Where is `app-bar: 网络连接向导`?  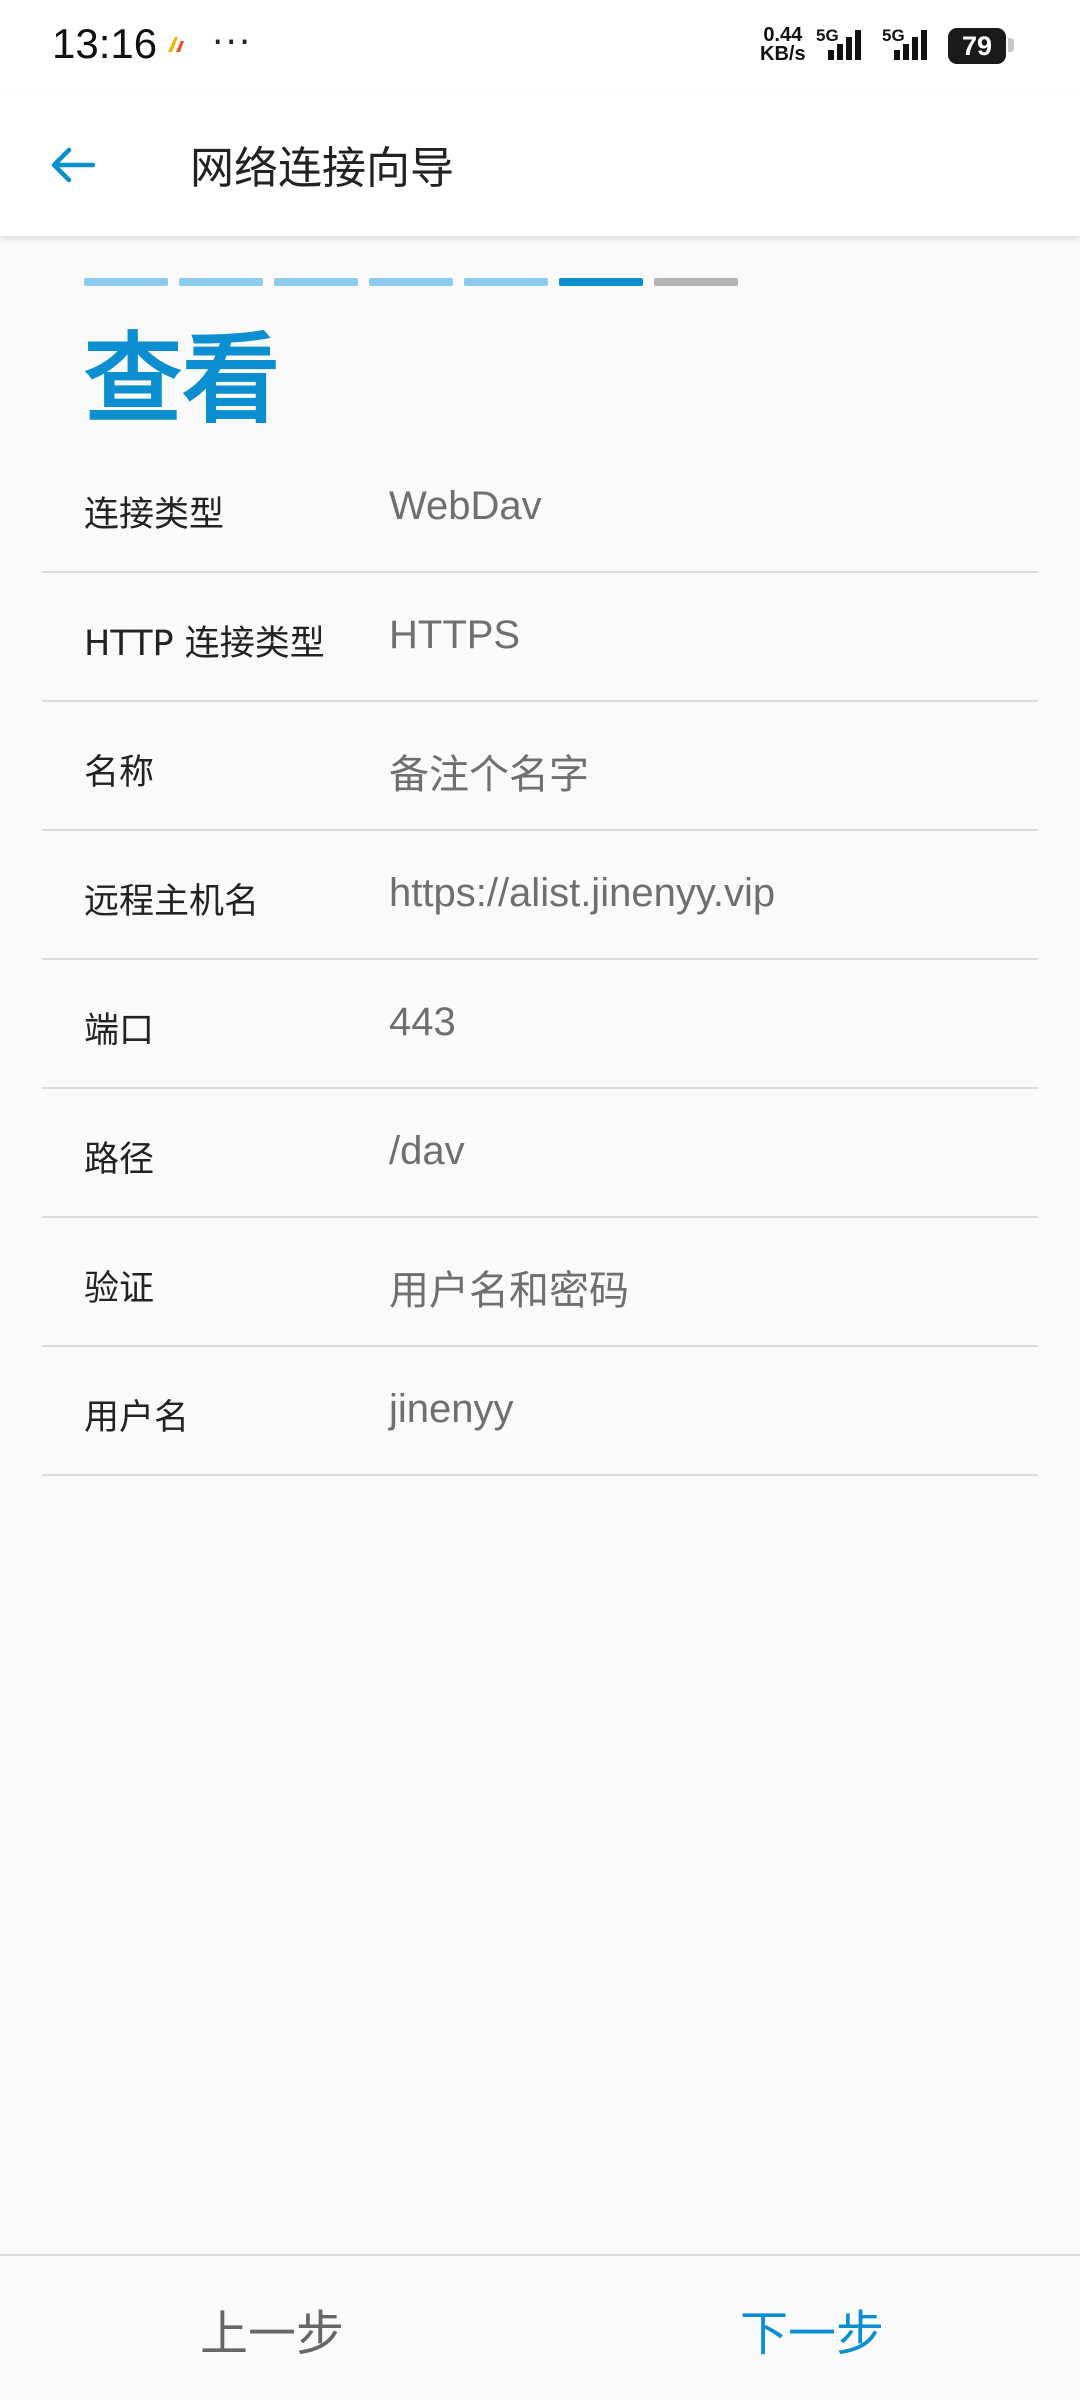 app-bar: 网络连接向导 is located at coordinates (540, 164).